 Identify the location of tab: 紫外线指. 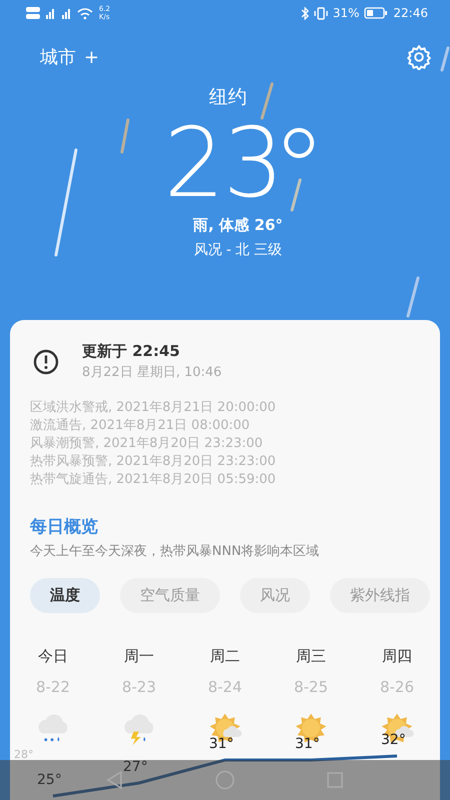
(380, 595).